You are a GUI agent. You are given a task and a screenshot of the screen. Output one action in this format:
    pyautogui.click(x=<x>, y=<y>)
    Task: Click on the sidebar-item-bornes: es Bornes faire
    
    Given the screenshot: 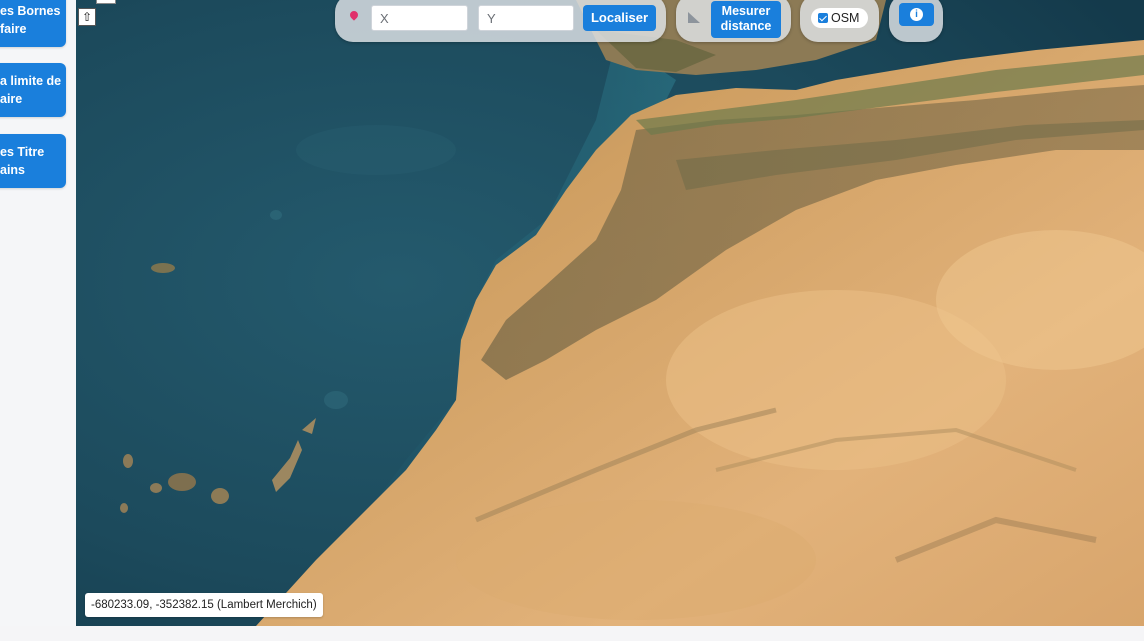 What is the action you would take?
    pyautogui.click(x=33, y=23)
    